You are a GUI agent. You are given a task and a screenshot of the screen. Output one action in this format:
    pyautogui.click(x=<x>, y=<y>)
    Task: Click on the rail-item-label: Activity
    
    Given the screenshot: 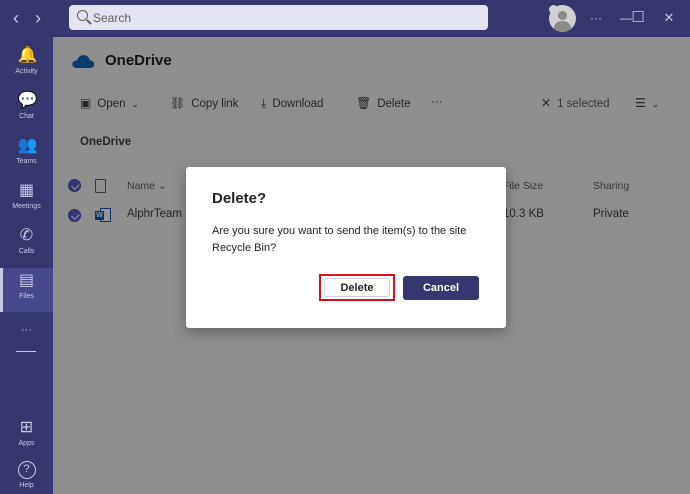 What is the action you would take?
    pyautogui.click(x=26, y=71)
    